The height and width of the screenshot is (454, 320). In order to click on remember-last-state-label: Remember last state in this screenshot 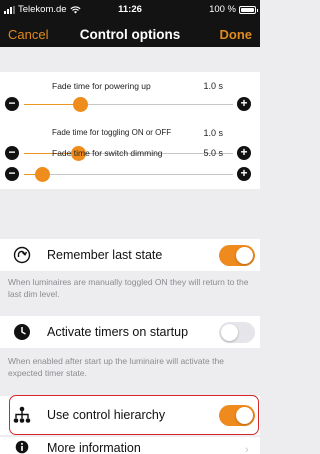, I will do `click(105, 255)`.